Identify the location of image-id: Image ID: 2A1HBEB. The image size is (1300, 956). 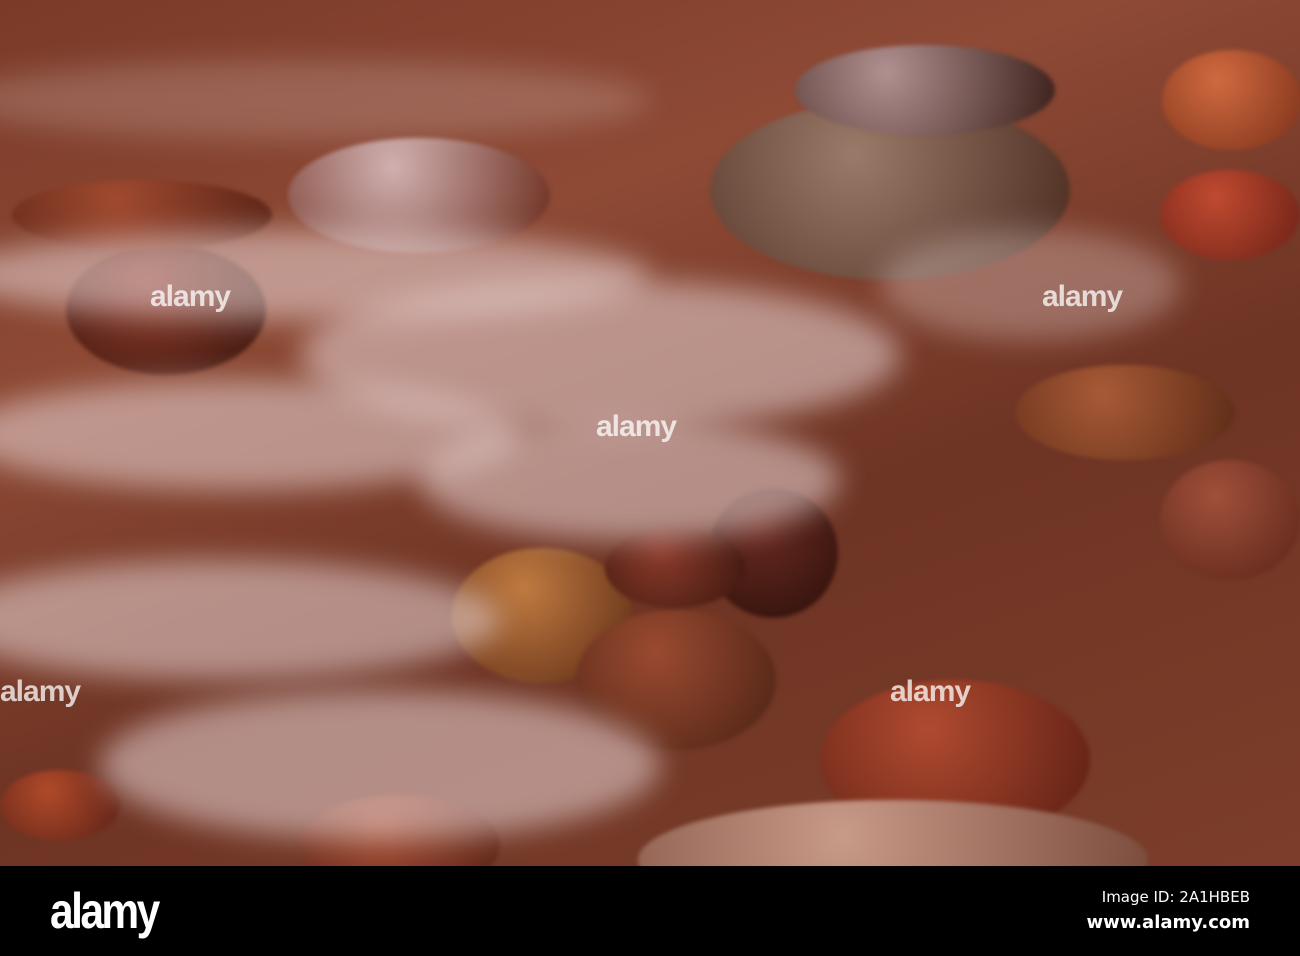
(1175, 897).